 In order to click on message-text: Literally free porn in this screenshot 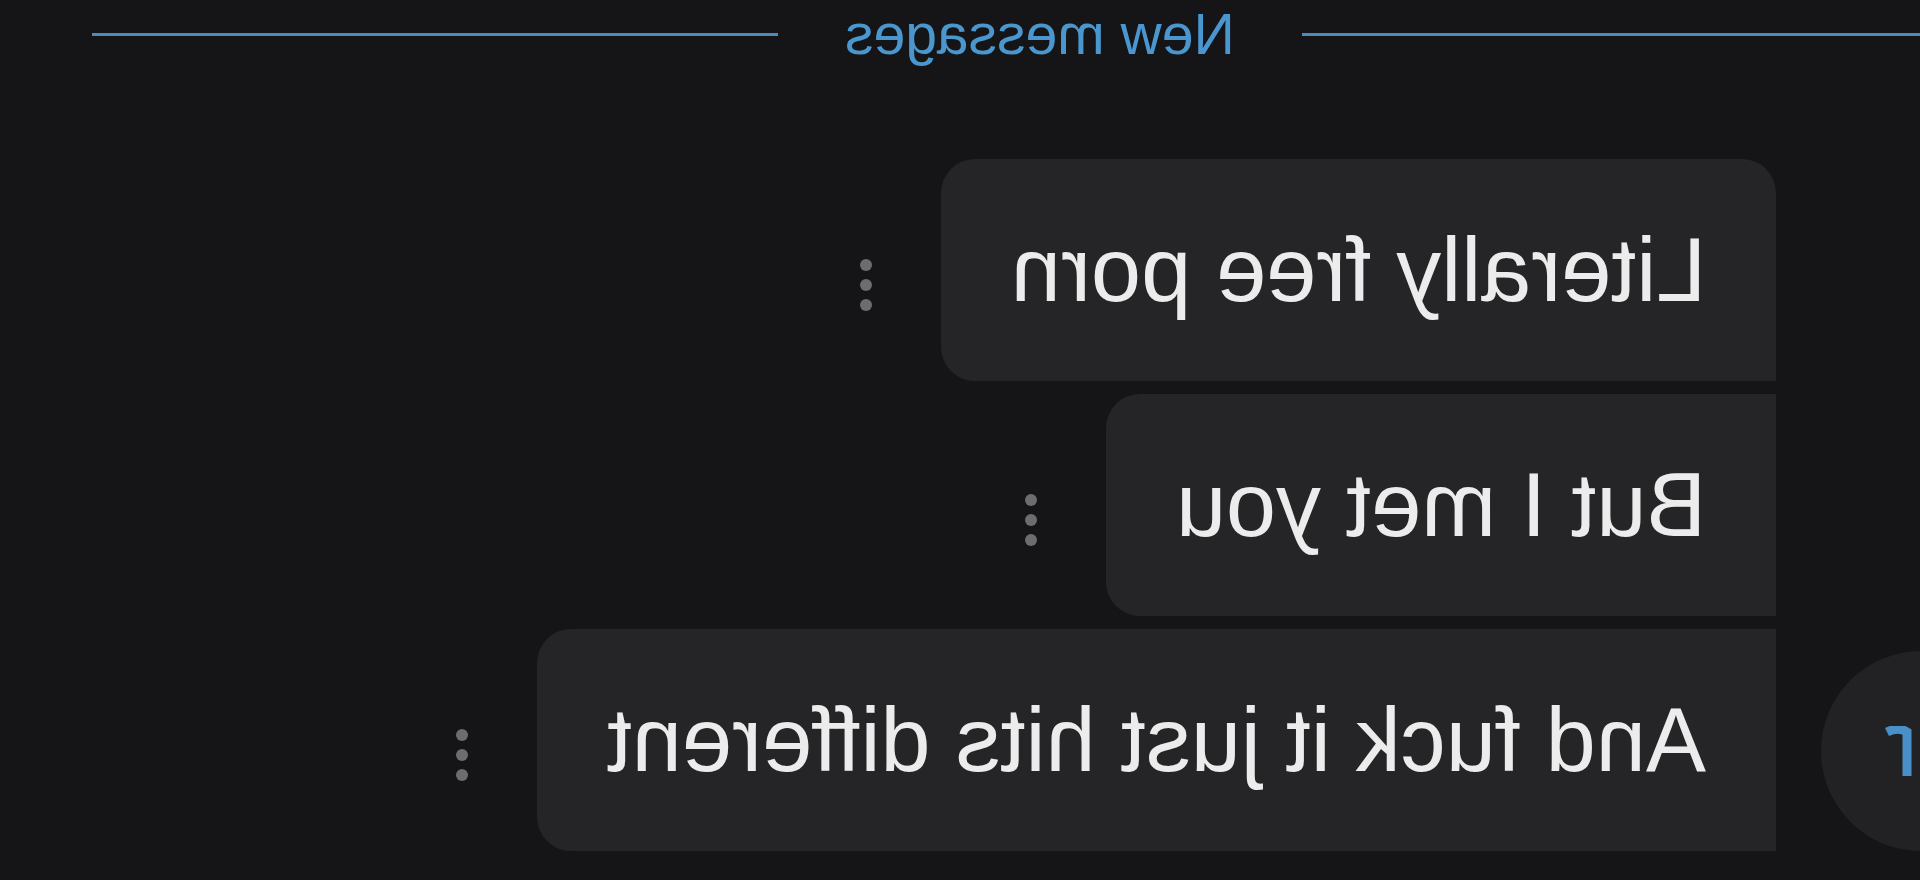, I will do `click(1358, 270)`.